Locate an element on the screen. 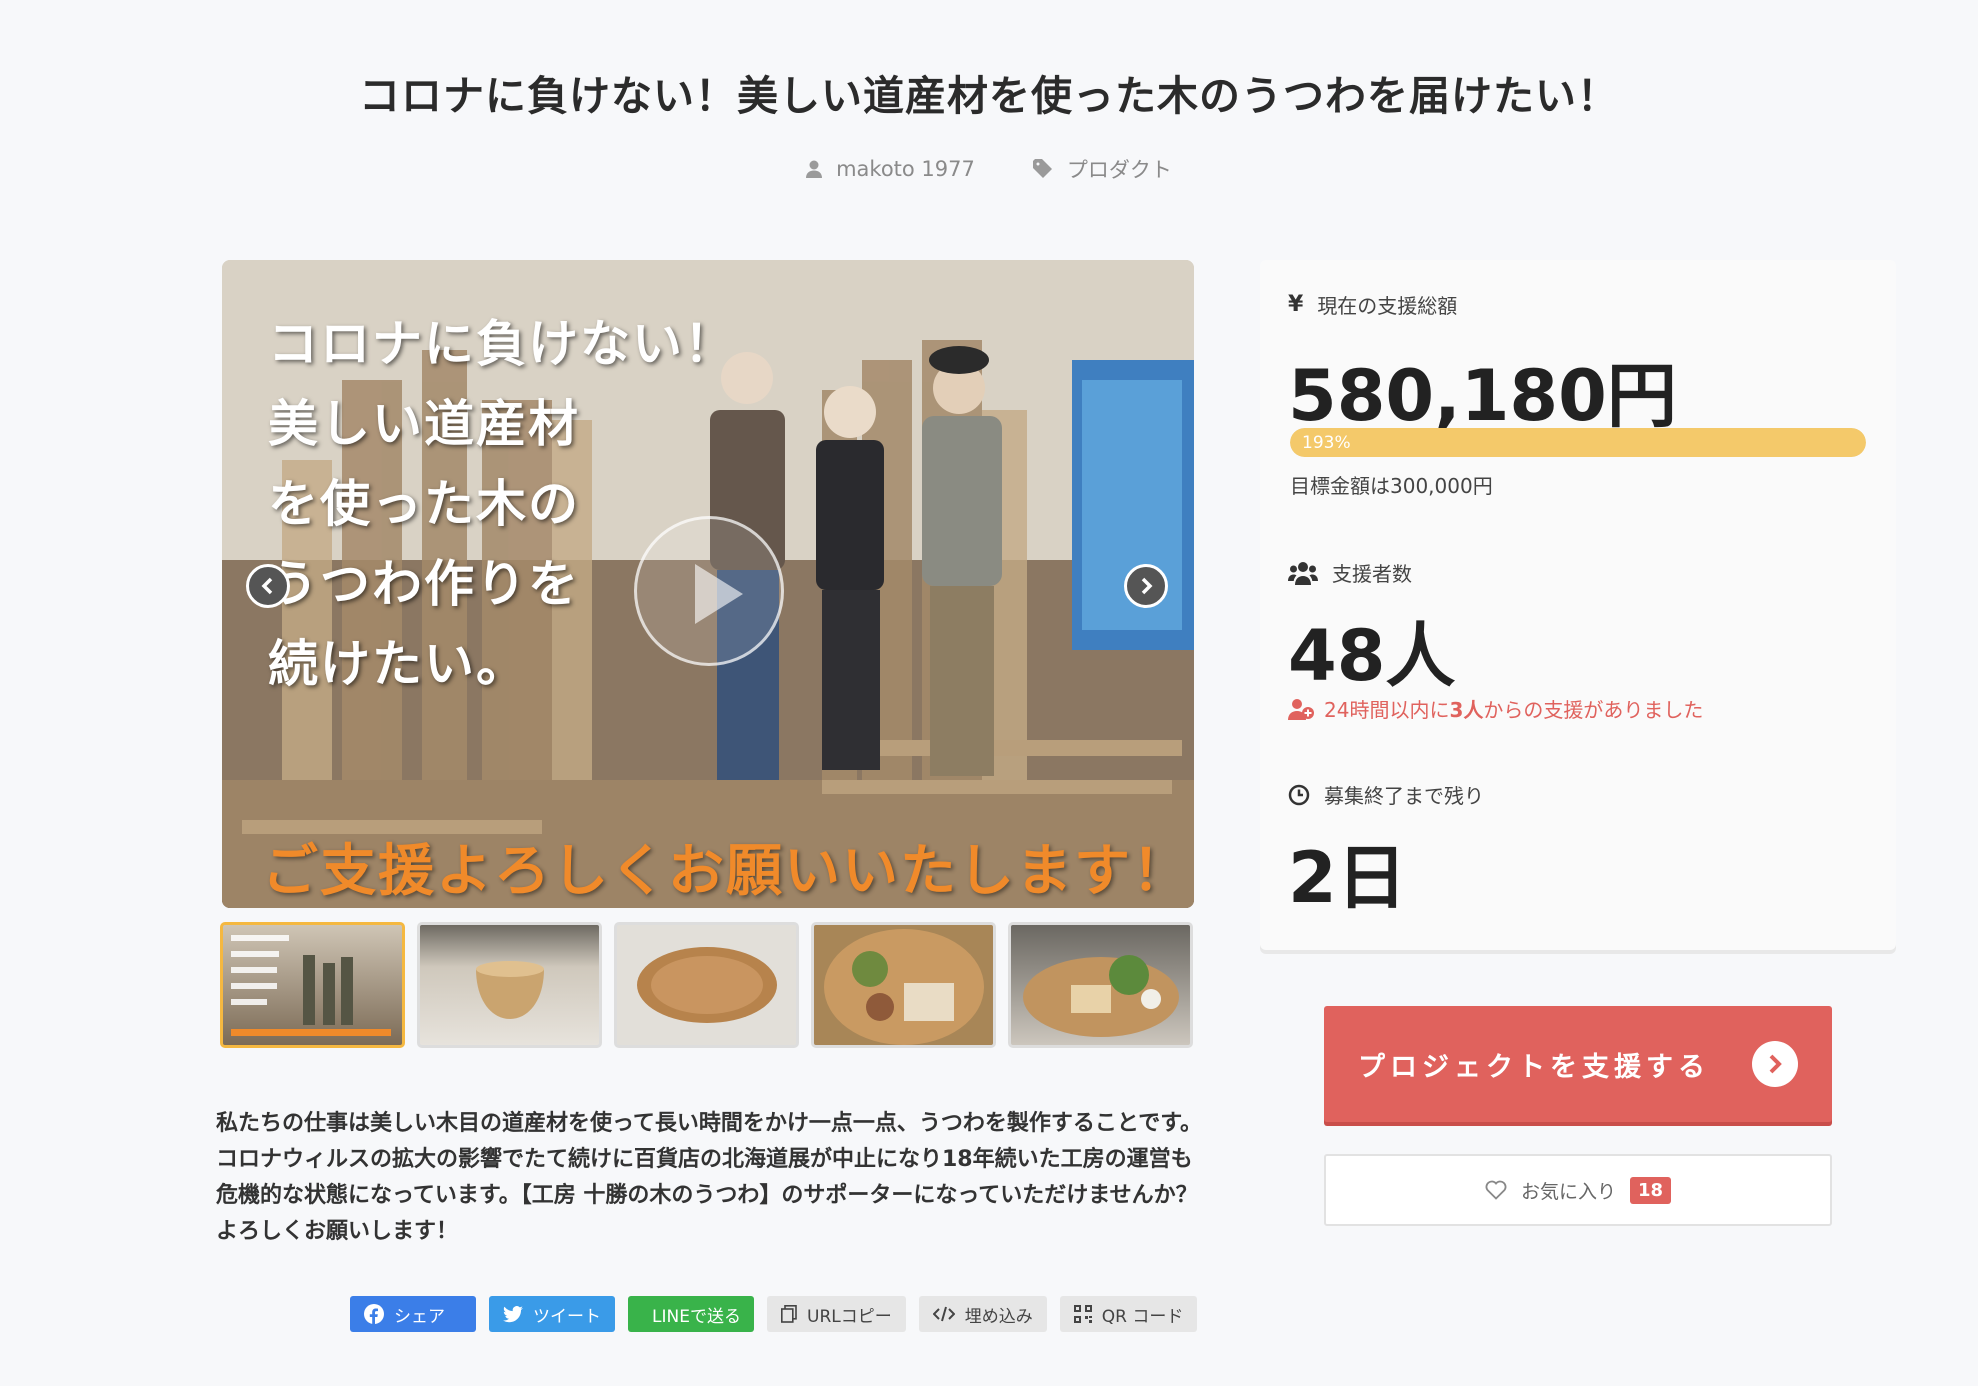 The image size is (1978, 1386). time-label-row: 募集終了まで残り is located at coordinates (1386, 794).